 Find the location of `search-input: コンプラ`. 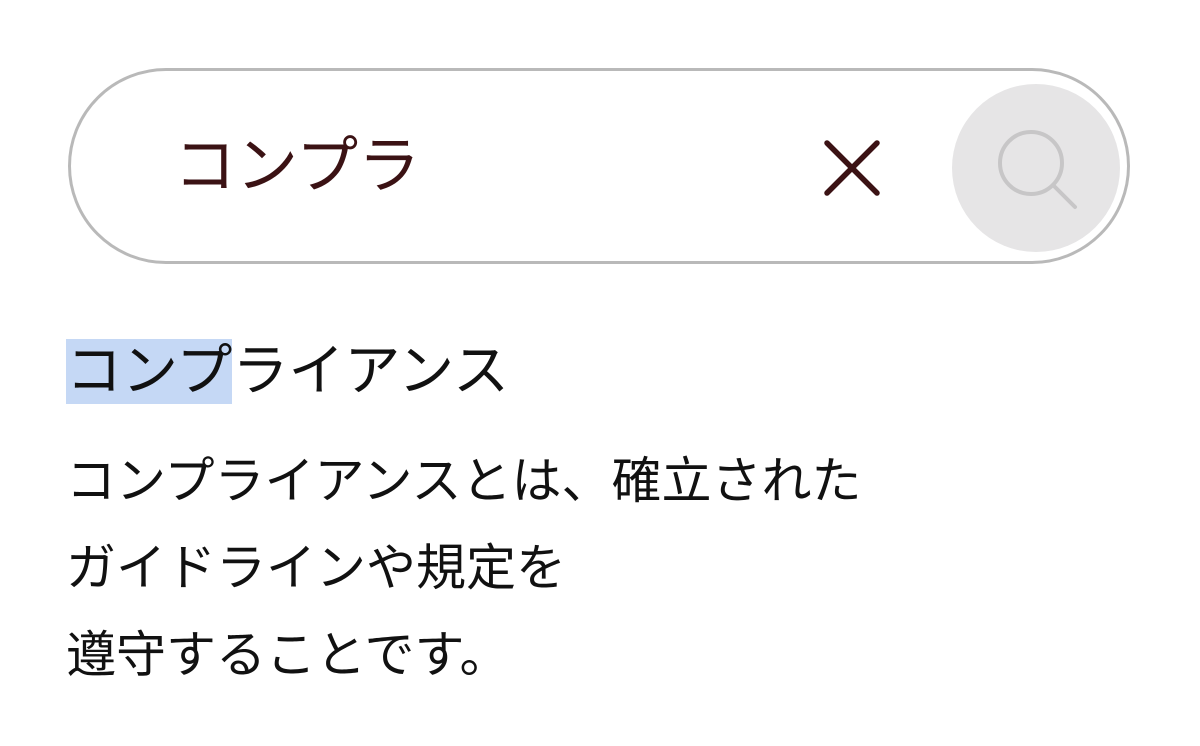

search-input: コンプラ is located at coordinates (297, 166).